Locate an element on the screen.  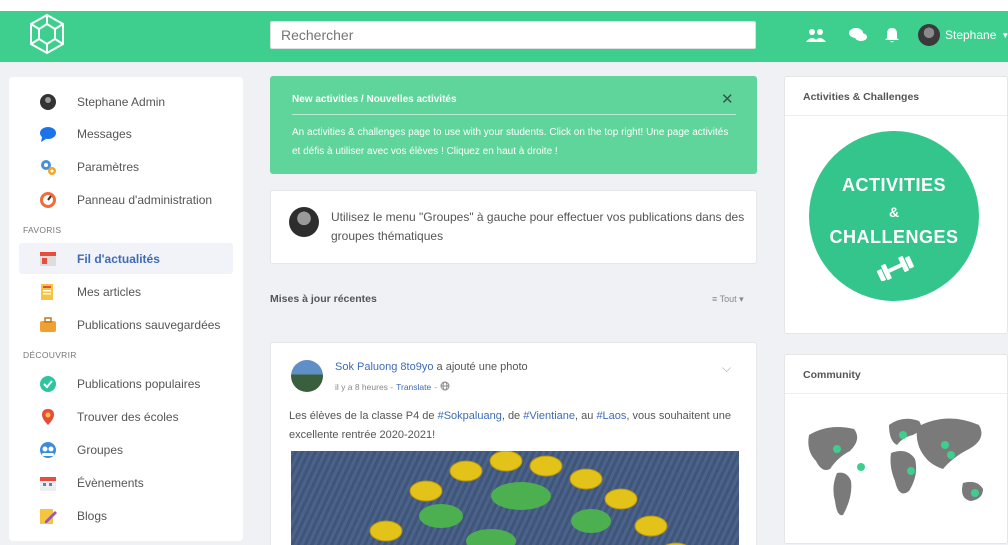
calendar-icon is located at coordinates (48, 483).